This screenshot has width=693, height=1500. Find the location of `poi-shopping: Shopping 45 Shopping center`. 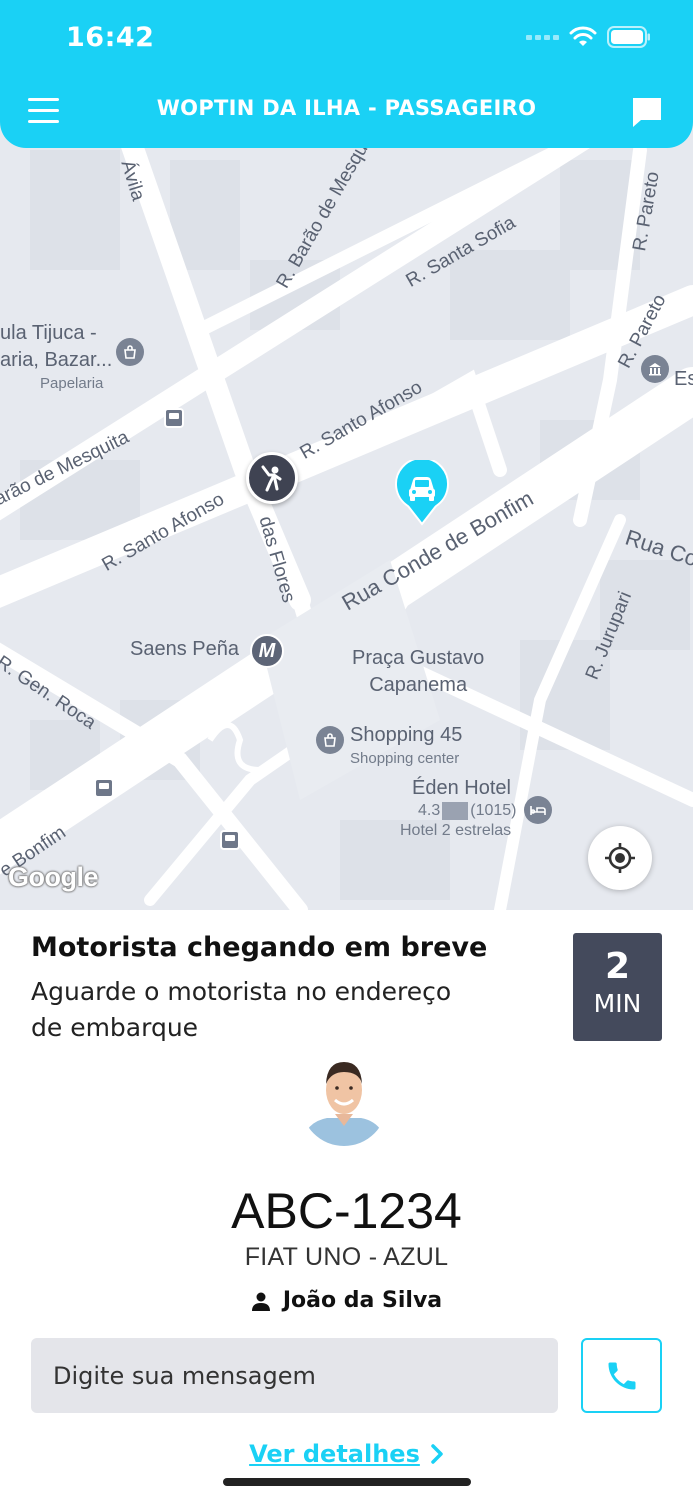

poi-shopping: Shopping 45 Shopping center is located at coordinates (406, 745).